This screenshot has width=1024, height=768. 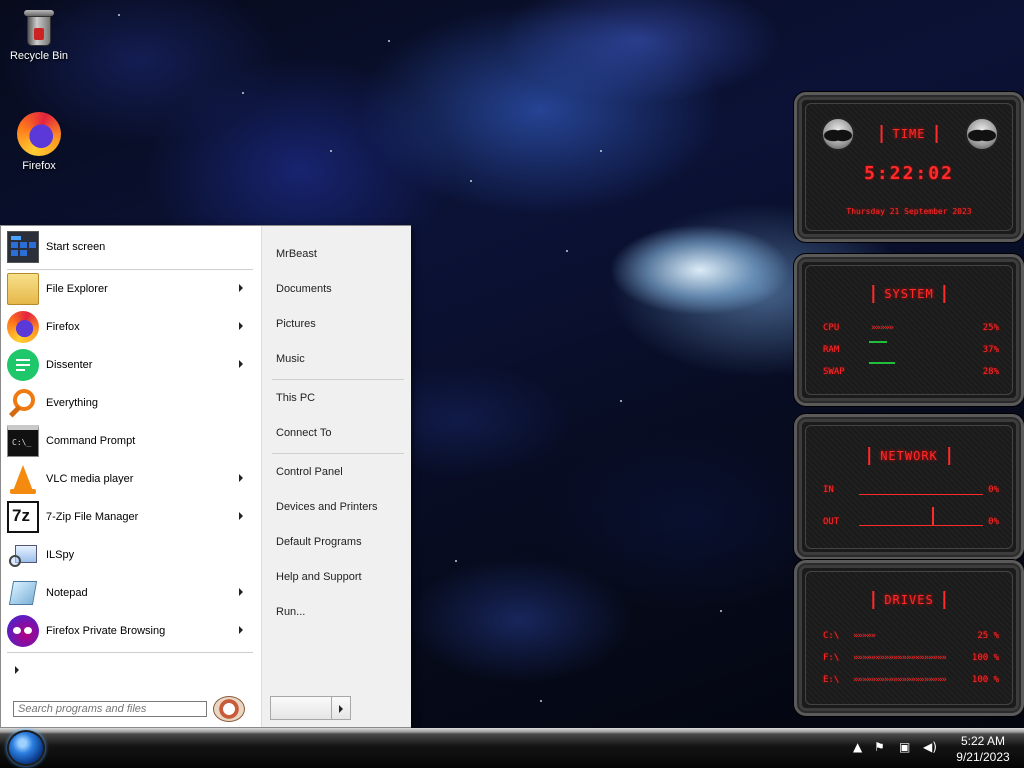 I want to click on network-graph-spike, so click(x=933, y=516).